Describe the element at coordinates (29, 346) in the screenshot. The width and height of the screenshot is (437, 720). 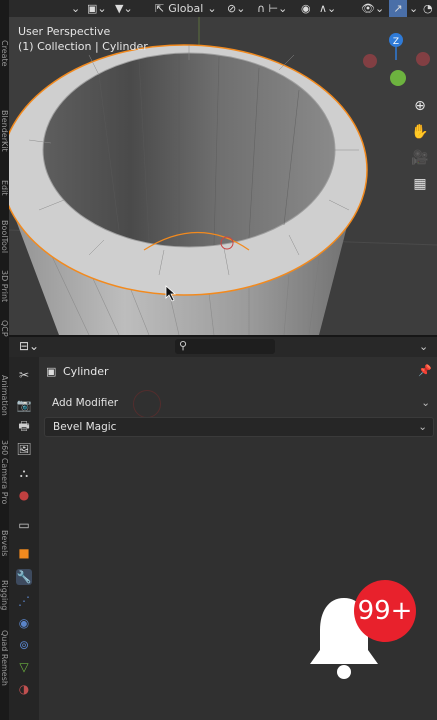
I see `editor-type-icon: ⊟⌄` at that location.